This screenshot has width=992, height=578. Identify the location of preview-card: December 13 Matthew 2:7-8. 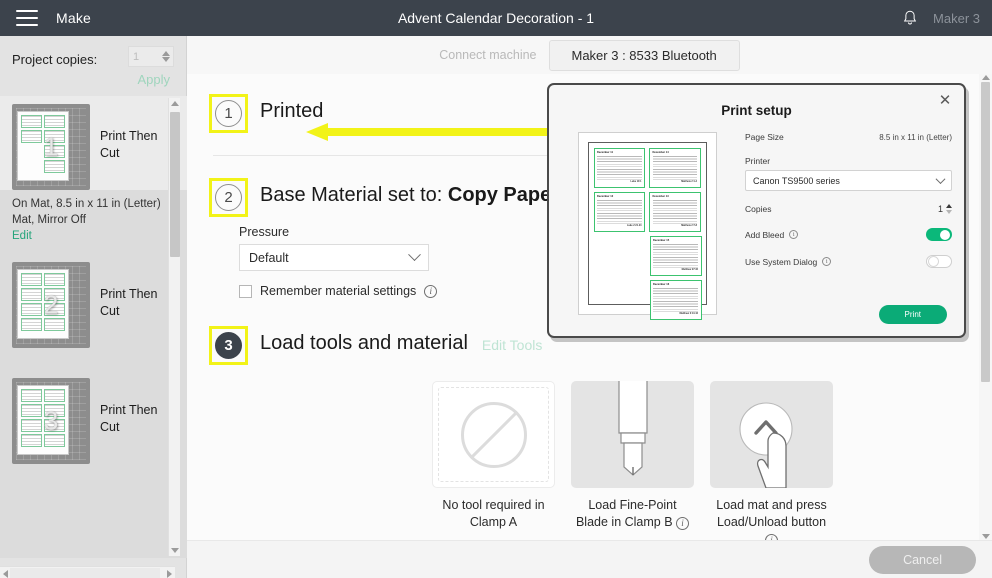
(675, 212).